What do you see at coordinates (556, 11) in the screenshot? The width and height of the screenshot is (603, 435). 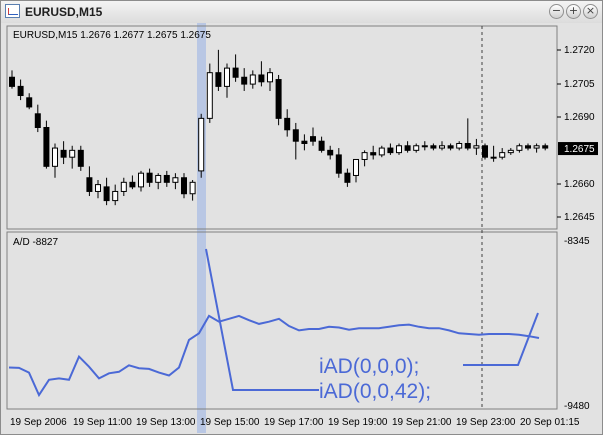 I see `minimize-button: −` at bounding box center [556, 11].